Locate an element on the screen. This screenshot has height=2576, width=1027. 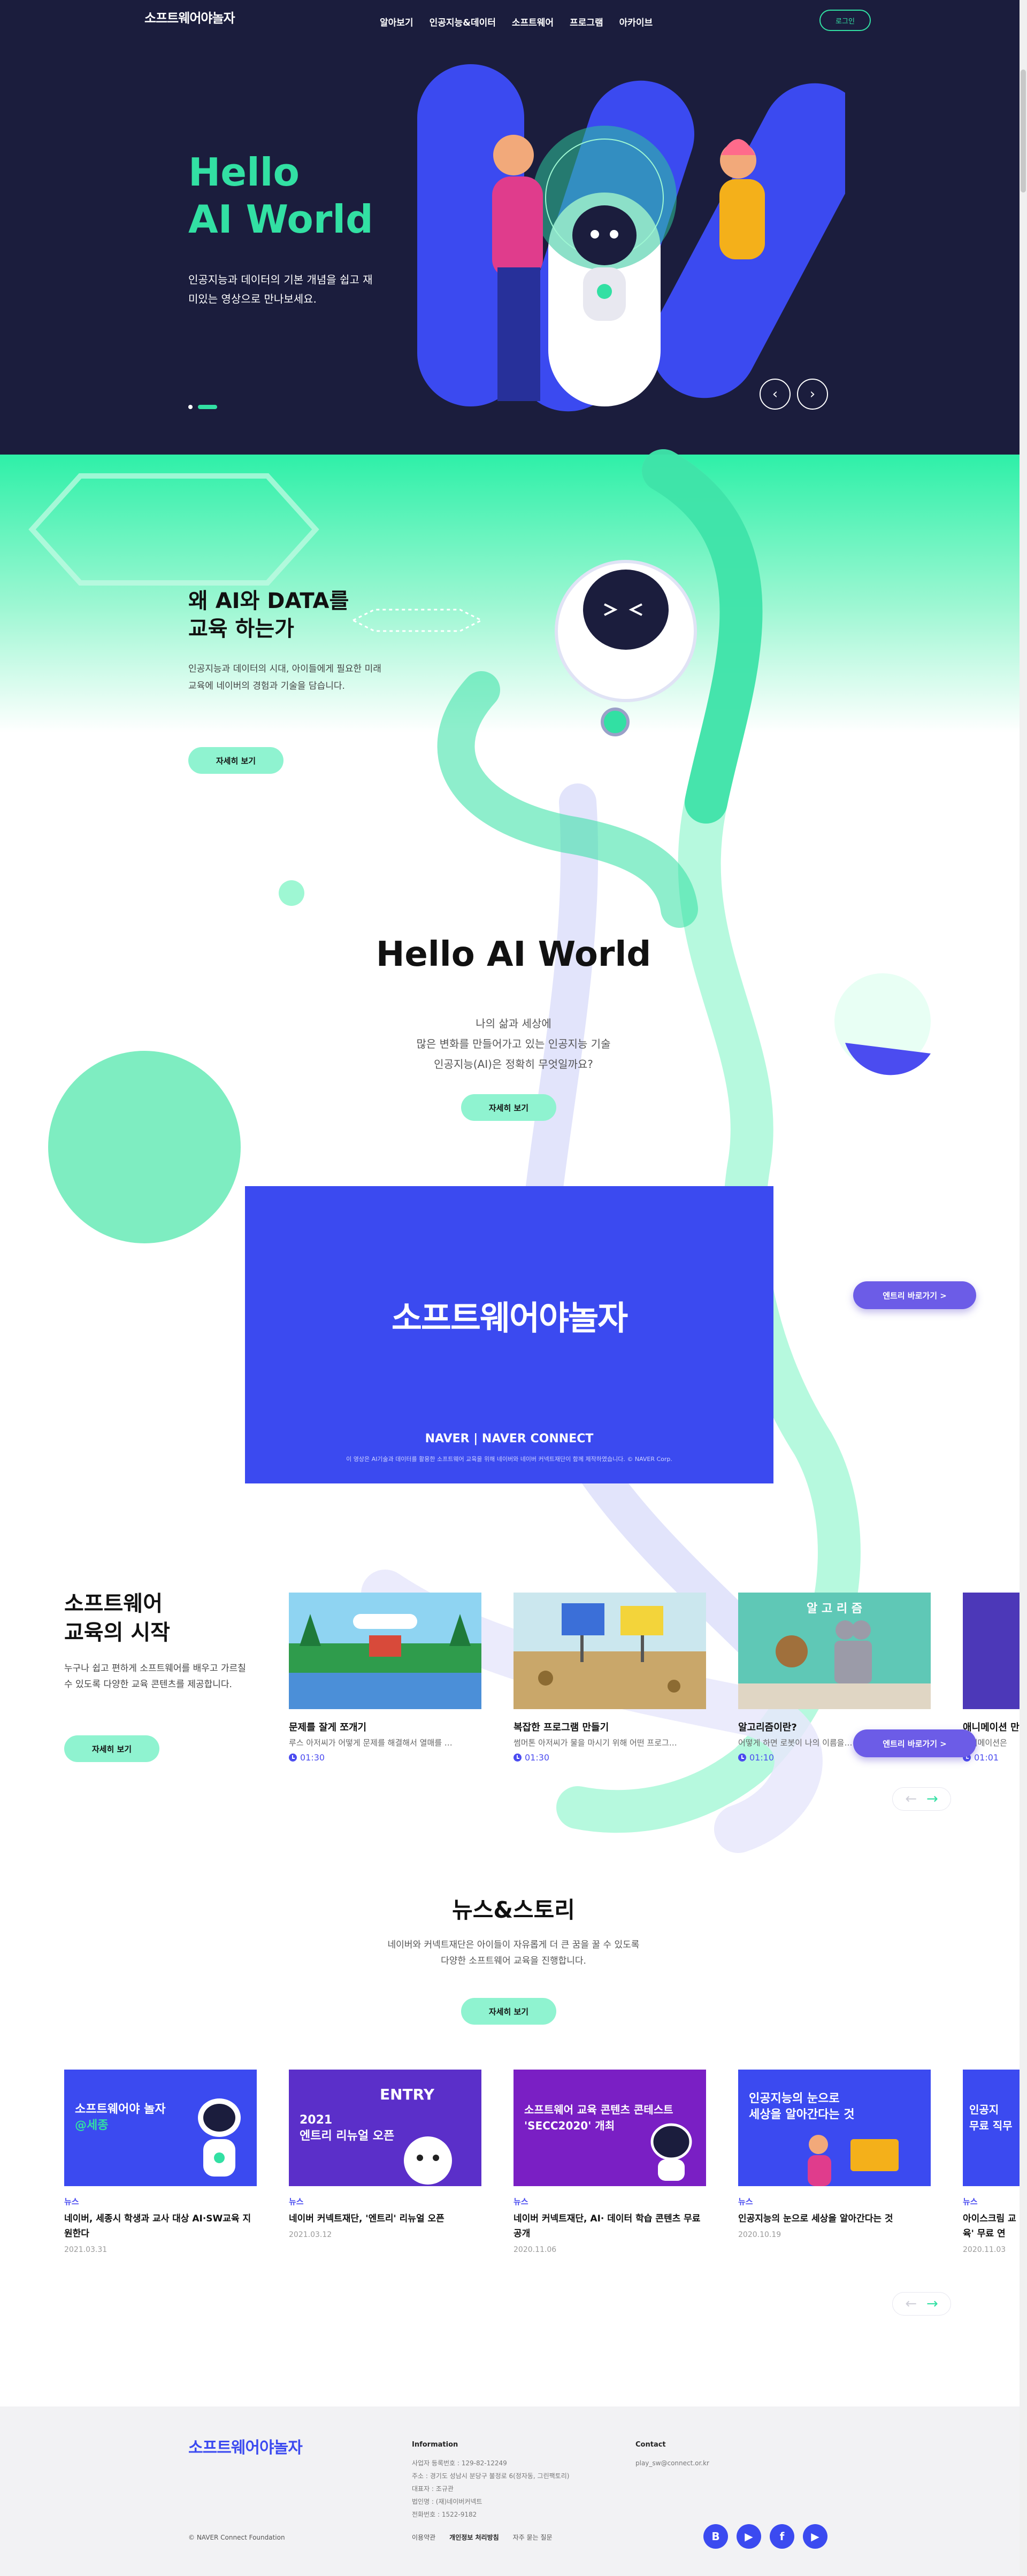
nav-item-program: 프로그램 is located at coordinates (586, 21).